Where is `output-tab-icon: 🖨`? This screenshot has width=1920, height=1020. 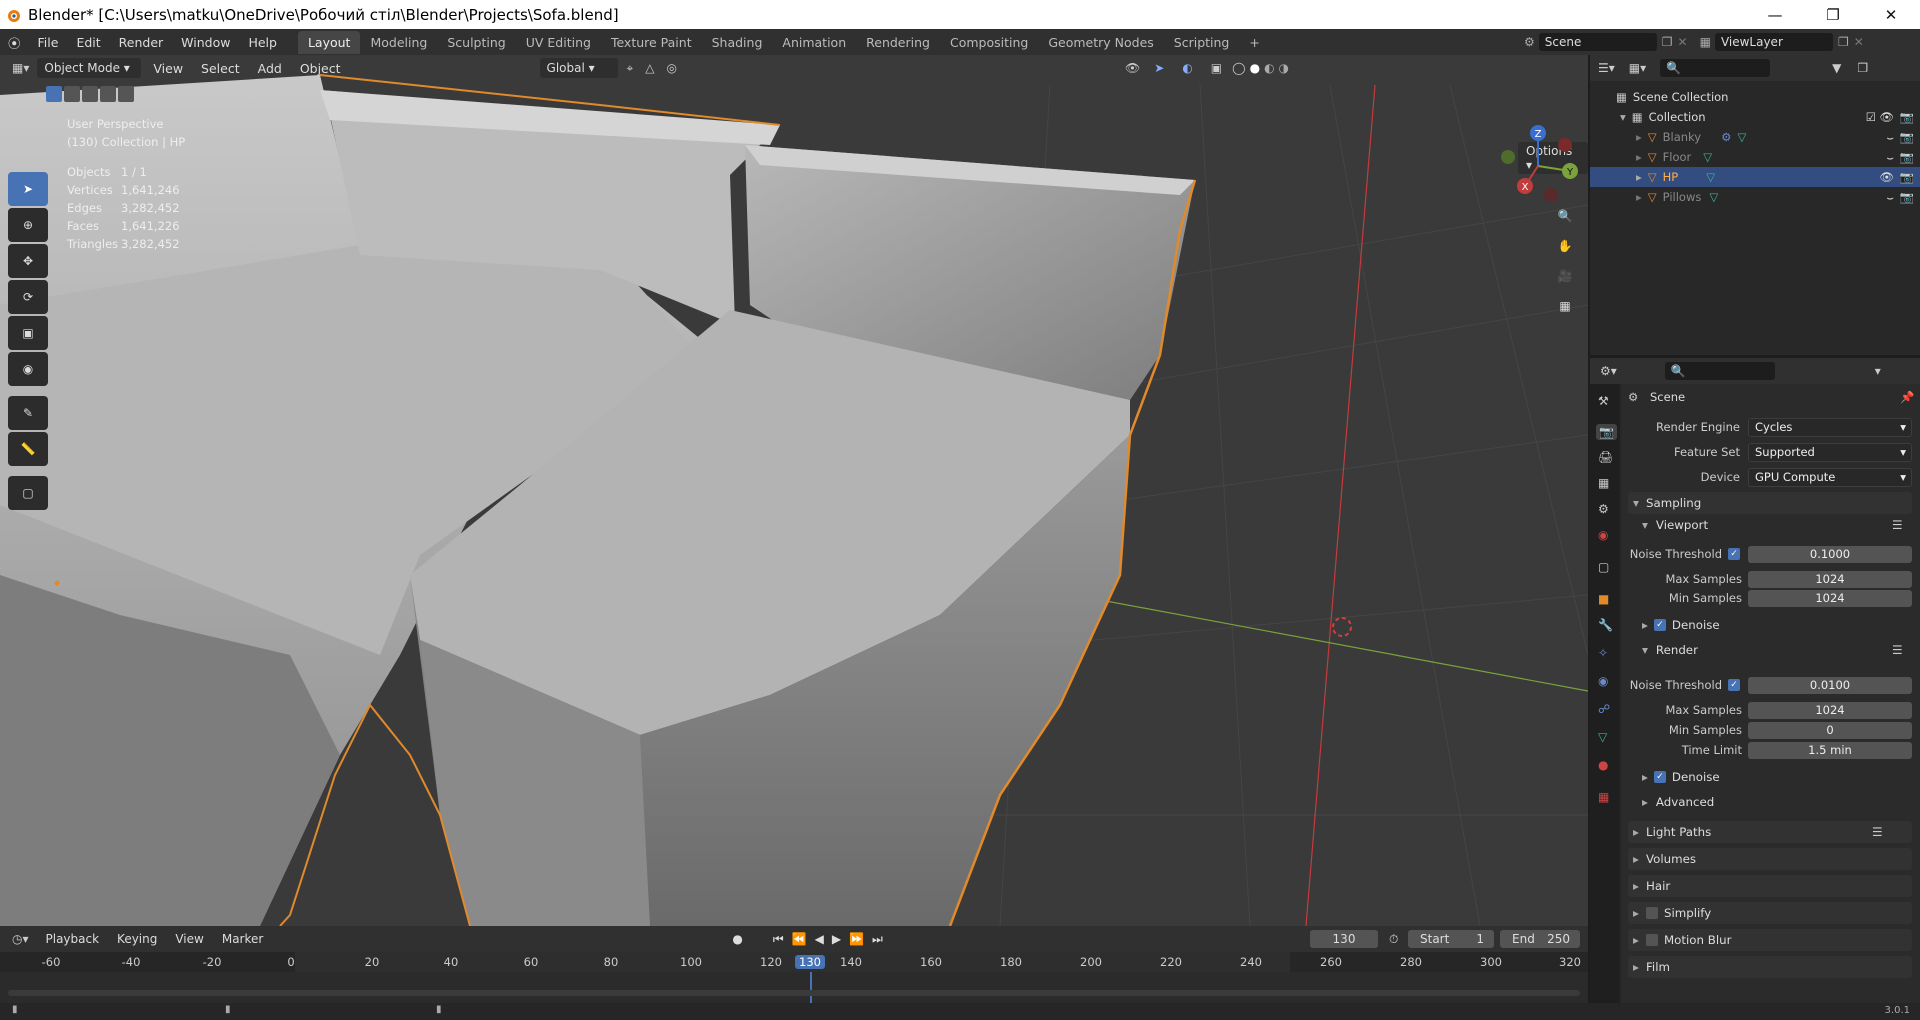 output-tab-icon: 🖨 is located at coordinates (1605, 457).